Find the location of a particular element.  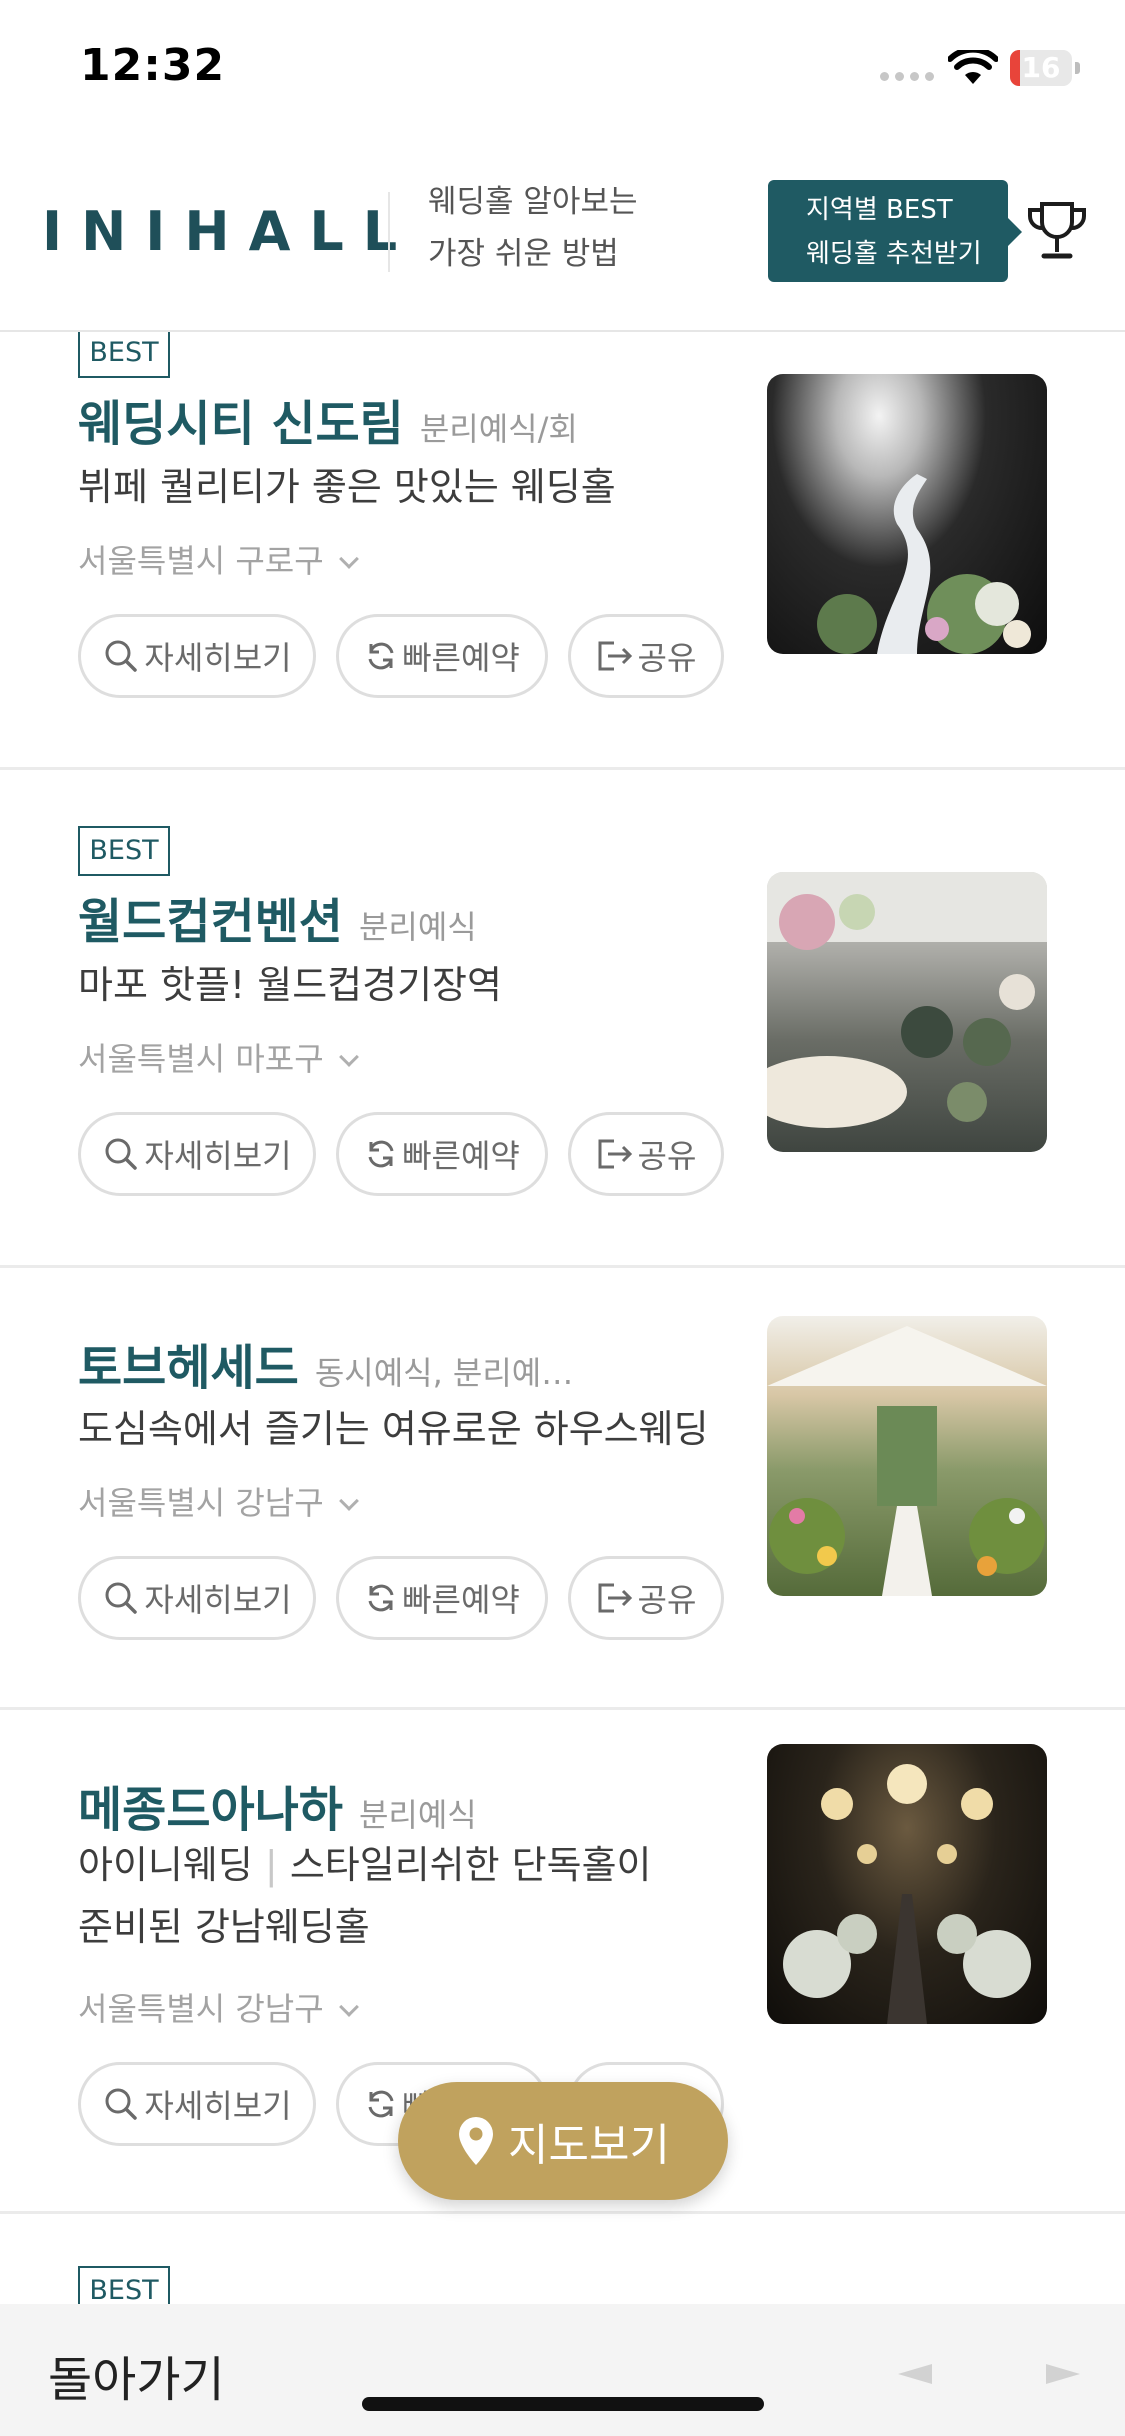

home-indicator is located at coordinates (563, 2404).